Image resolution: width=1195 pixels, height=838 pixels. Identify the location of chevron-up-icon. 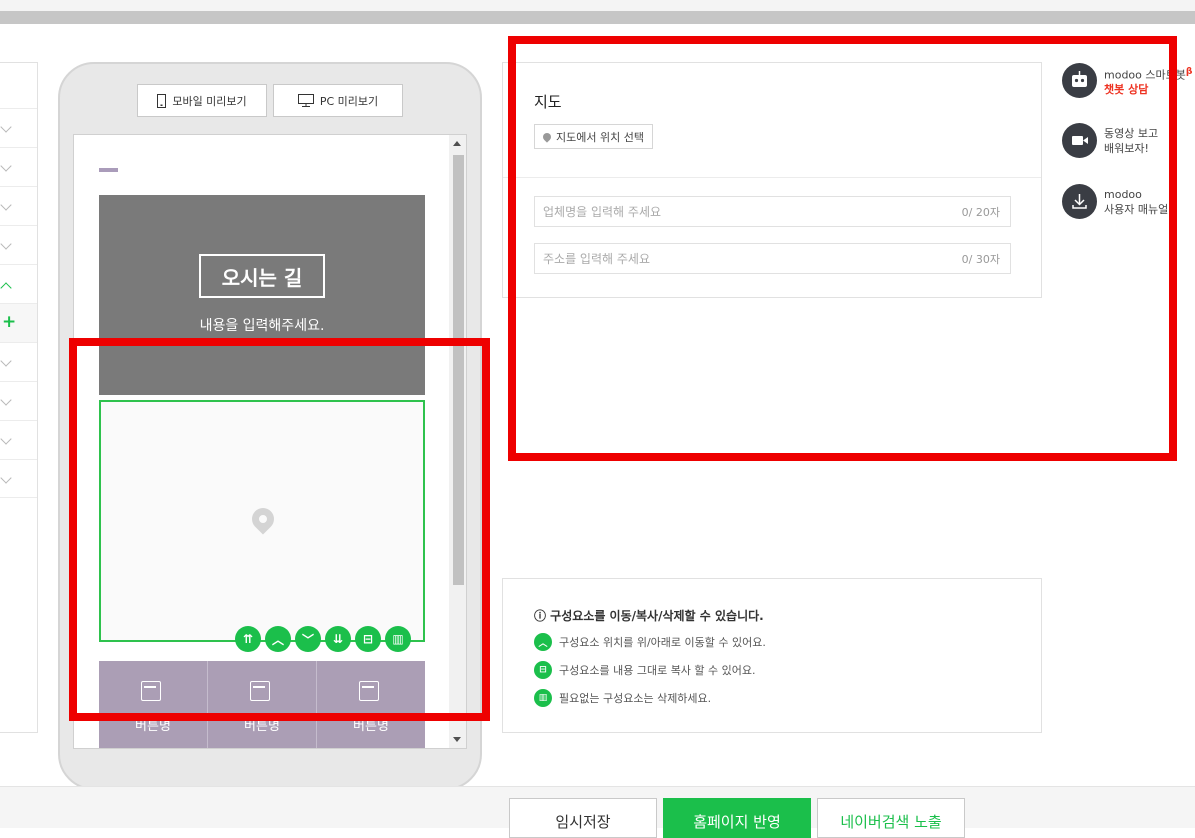
(6, 288).